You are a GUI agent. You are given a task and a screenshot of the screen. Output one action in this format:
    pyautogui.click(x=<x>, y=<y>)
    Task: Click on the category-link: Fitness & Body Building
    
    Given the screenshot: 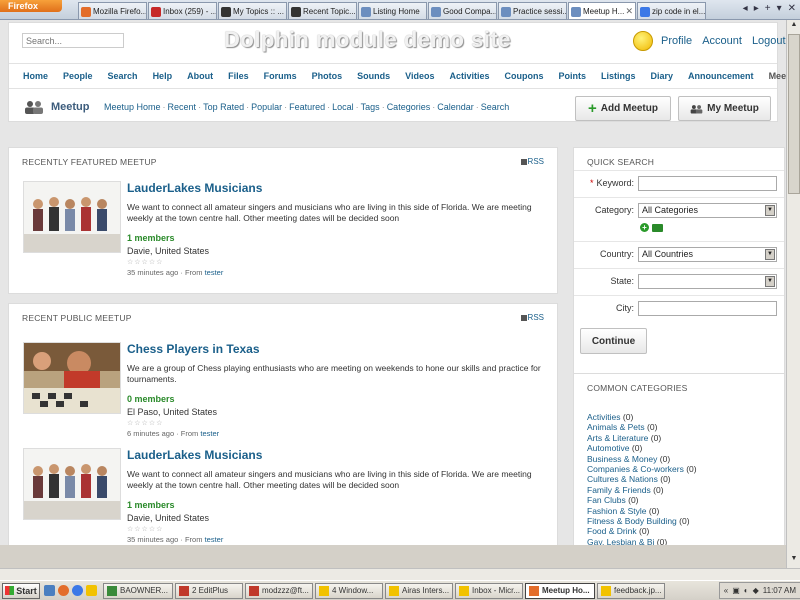 What is the action you would take?
    pyautogui.click(x=632, y=521)
    